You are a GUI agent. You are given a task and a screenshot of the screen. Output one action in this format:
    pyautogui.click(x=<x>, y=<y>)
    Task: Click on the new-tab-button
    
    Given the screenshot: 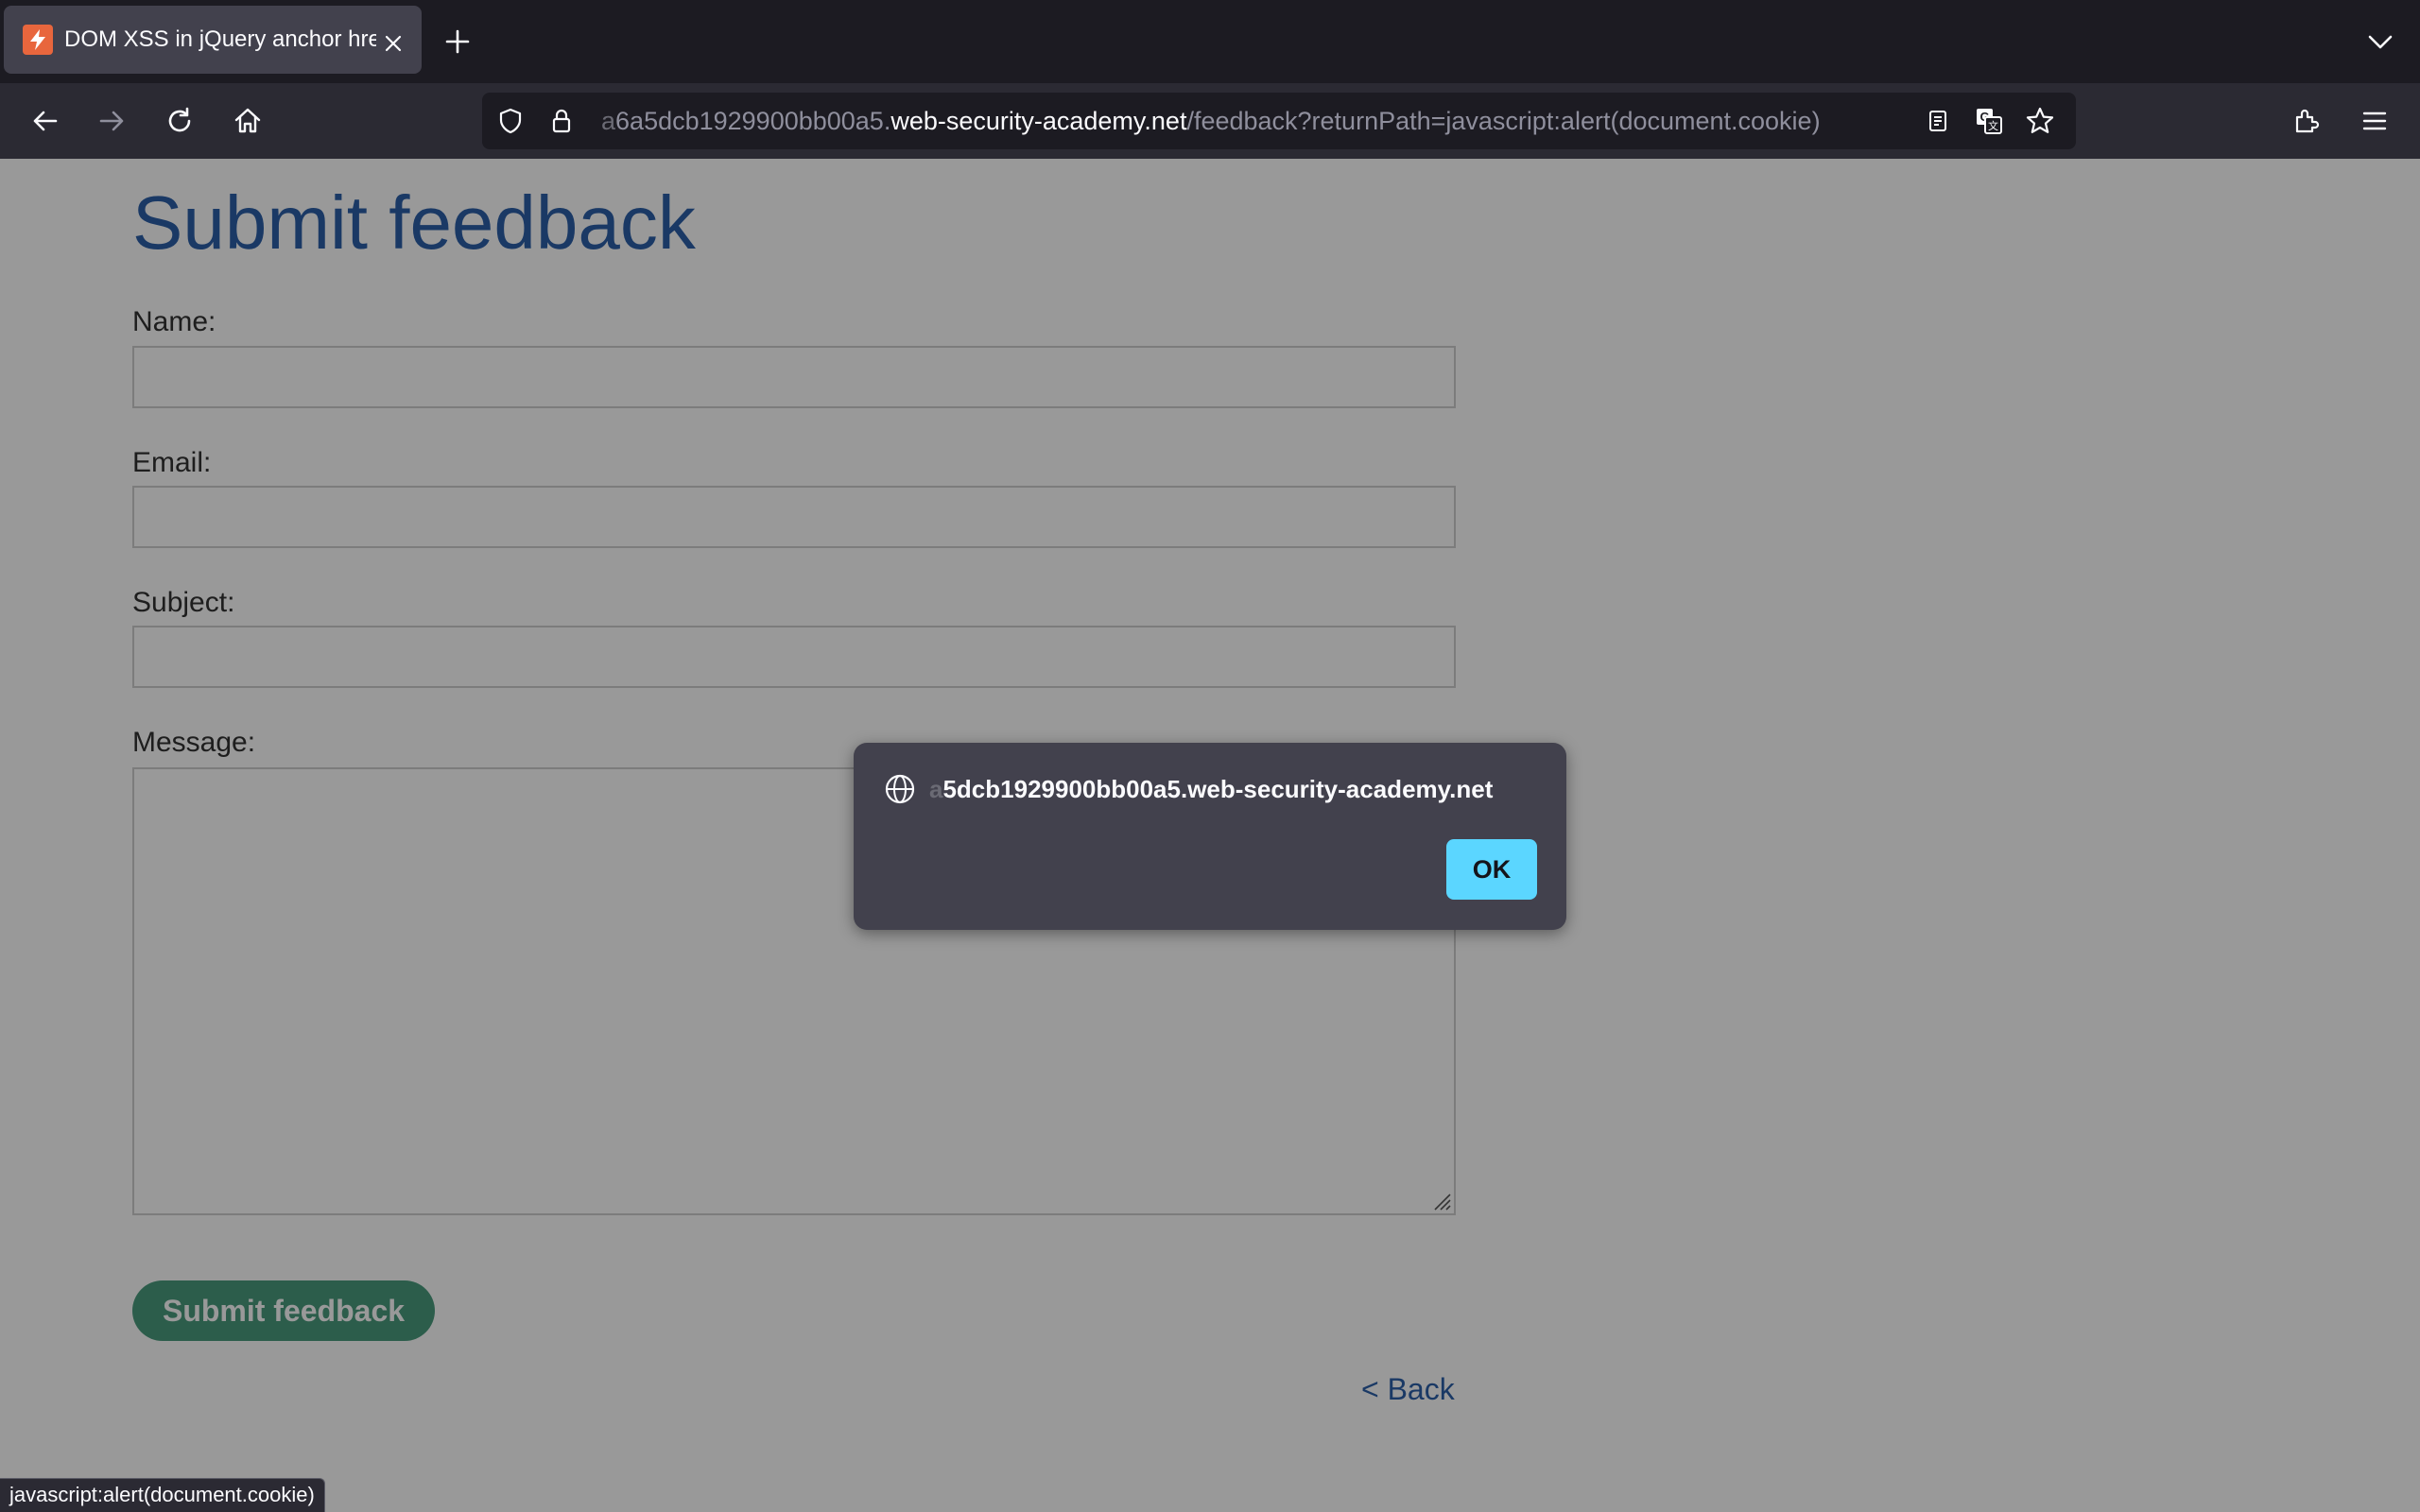 What is the action you would take?
    pyautogui.click(x=457, y=41)
    